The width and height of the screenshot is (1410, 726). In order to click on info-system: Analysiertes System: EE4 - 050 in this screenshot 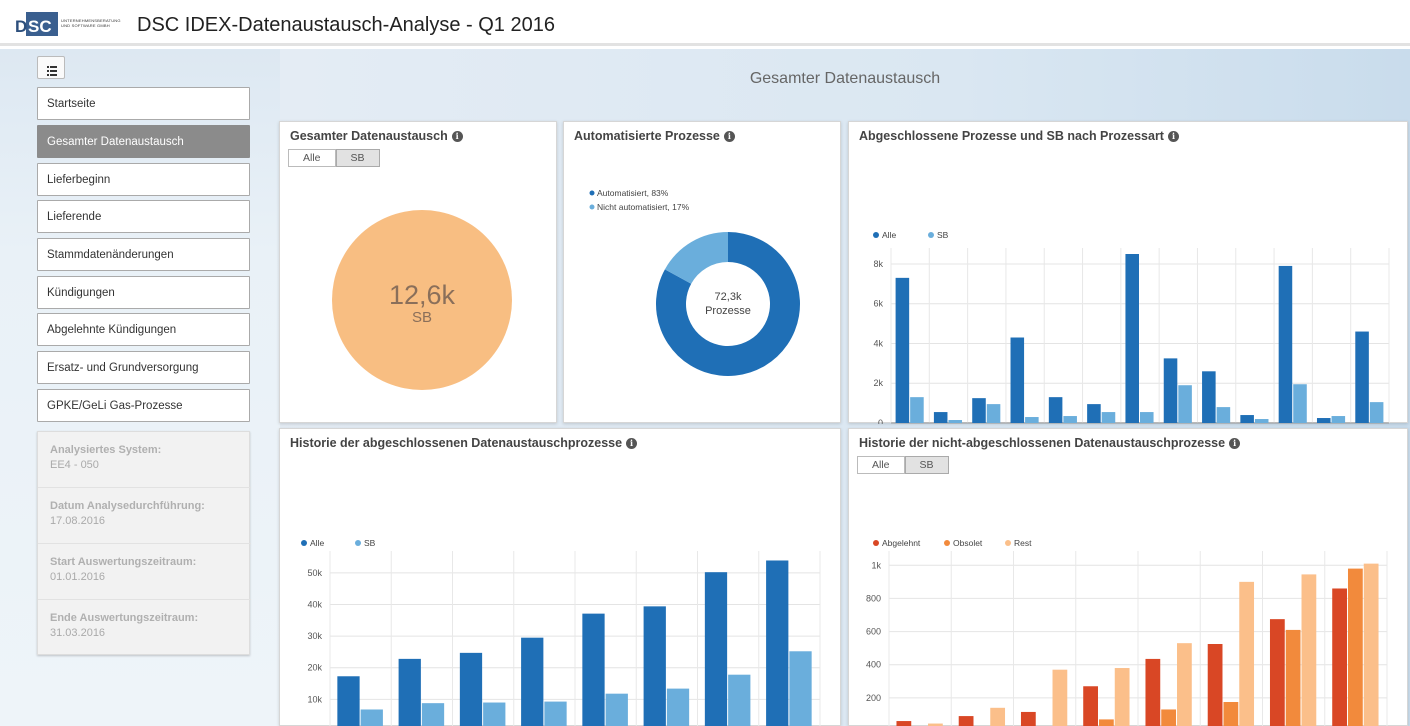, I will do `click(144, 460)`.